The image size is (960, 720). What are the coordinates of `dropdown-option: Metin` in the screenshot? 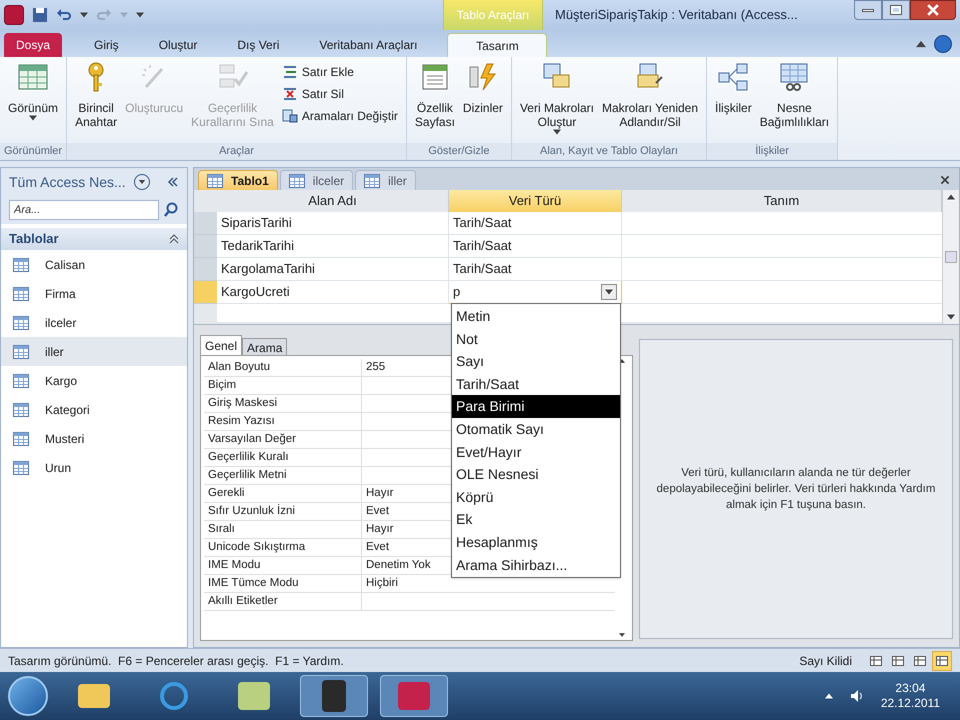 It's located at (536, 316).